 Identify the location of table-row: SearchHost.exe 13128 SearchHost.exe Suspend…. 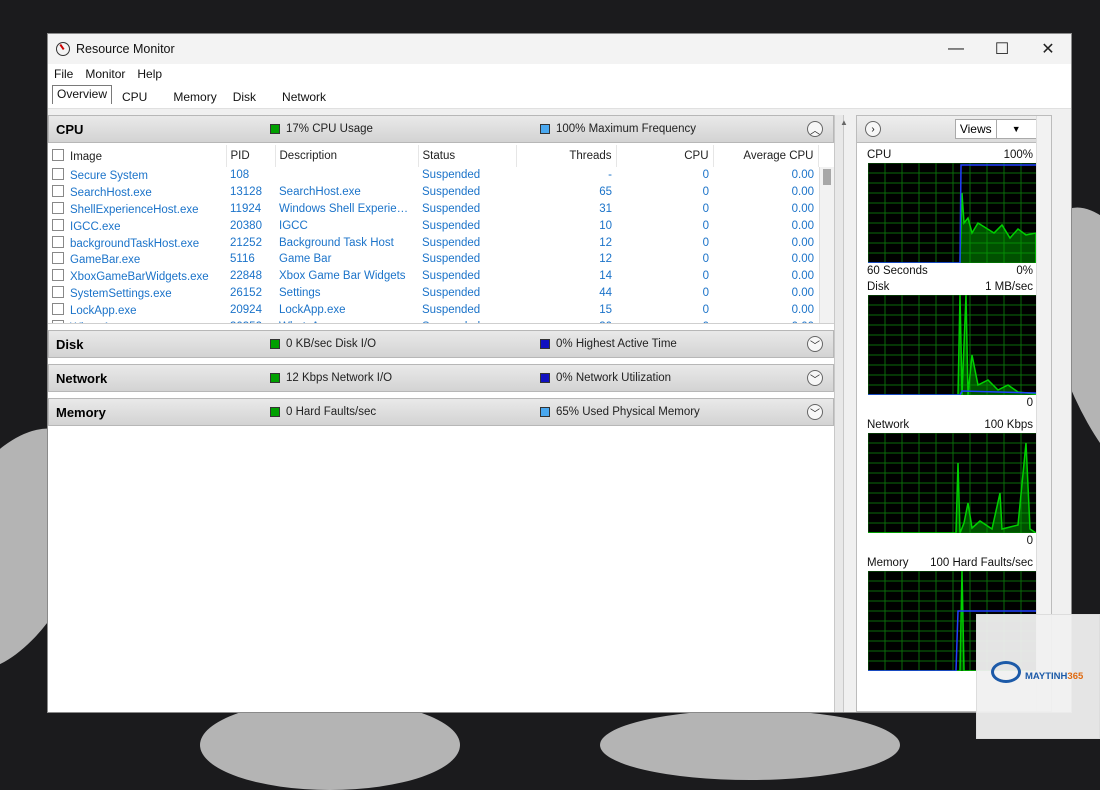
(433, 192).